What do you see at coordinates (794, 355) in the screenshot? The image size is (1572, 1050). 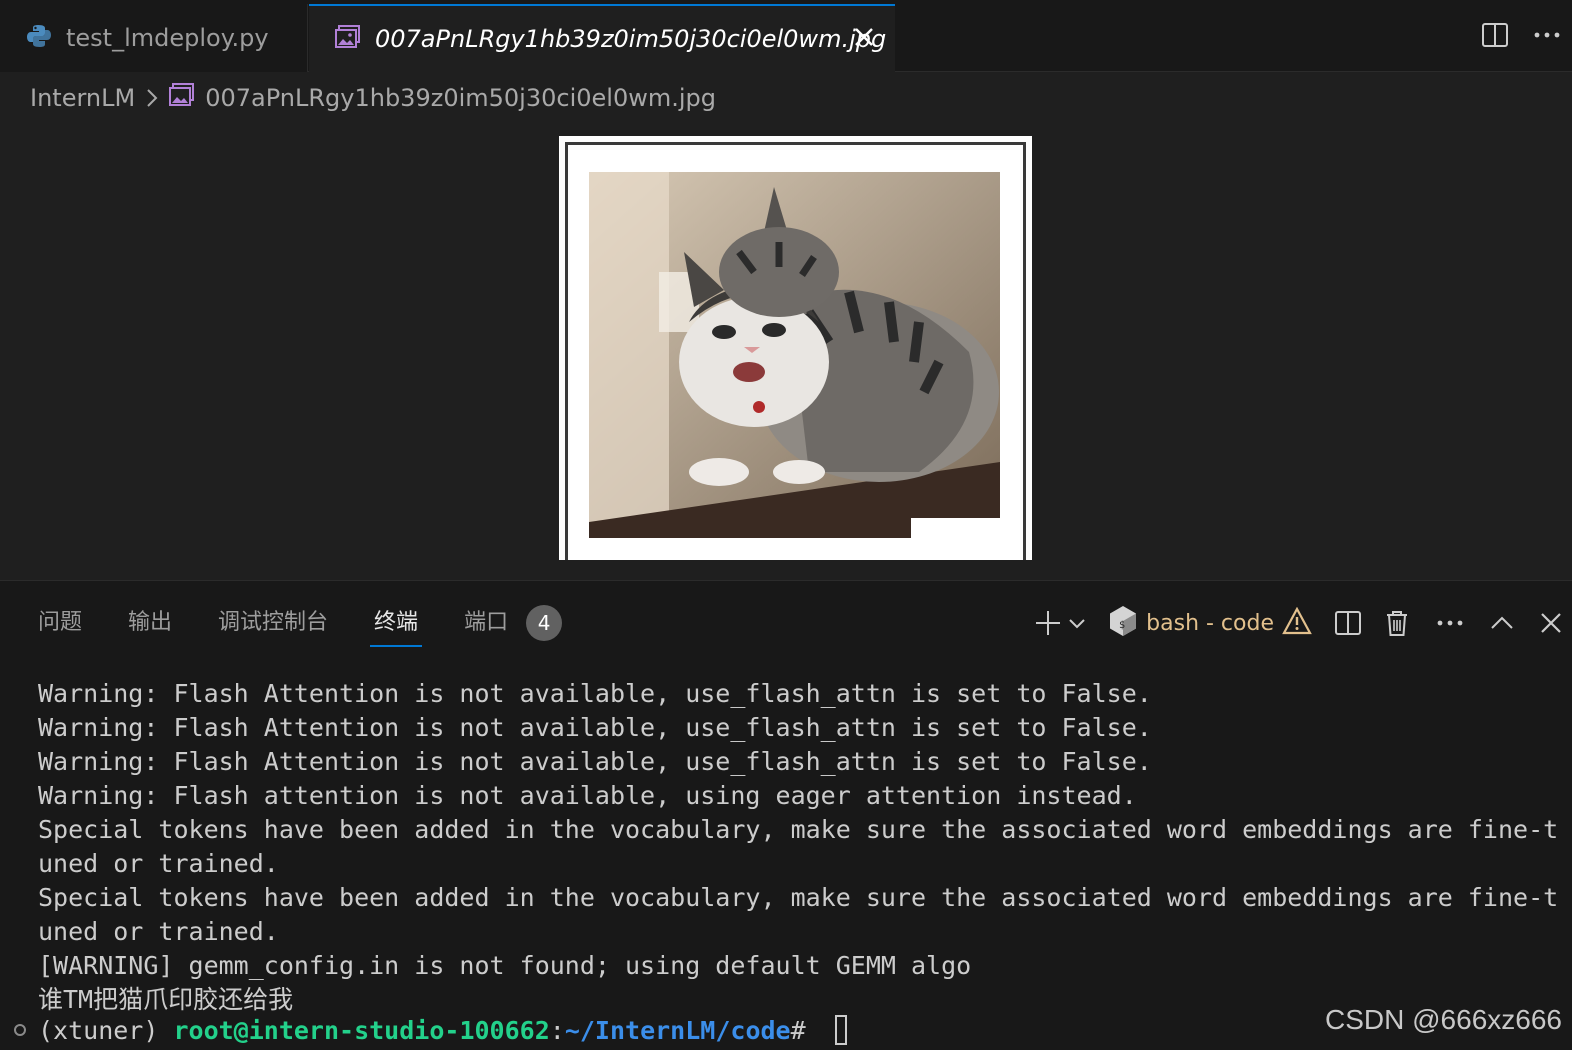 I see `cat-photo` at bounding box center [794, 355].